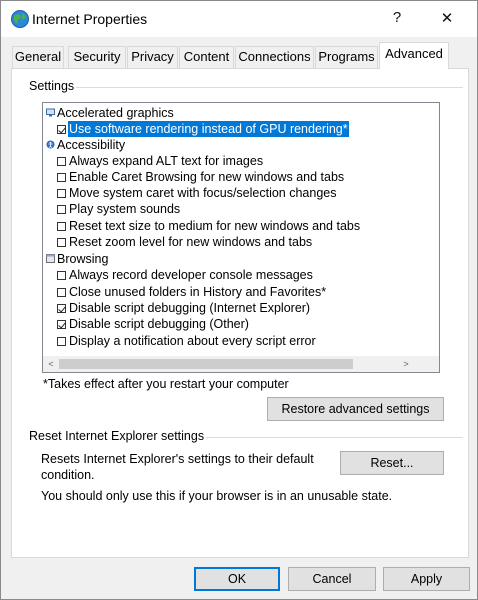 The width and height of the screenshot is (478, 600). I want to click on settings-group-label: Settings, so click(52, 86).